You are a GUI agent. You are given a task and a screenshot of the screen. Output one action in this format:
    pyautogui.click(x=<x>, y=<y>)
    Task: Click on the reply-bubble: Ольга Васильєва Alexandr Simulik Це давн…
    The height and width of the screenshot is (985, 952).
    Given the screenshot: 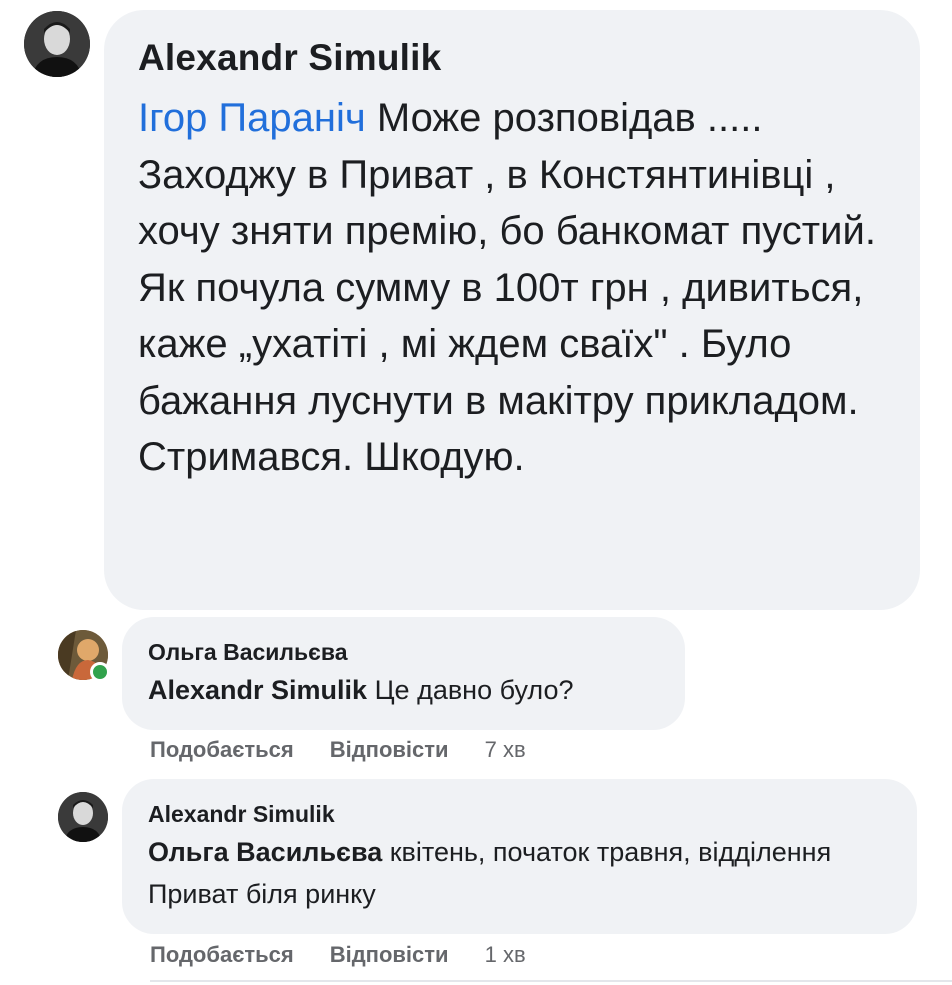 What is the action you would take?
    pyautogui.click(x=403, y=673)
    